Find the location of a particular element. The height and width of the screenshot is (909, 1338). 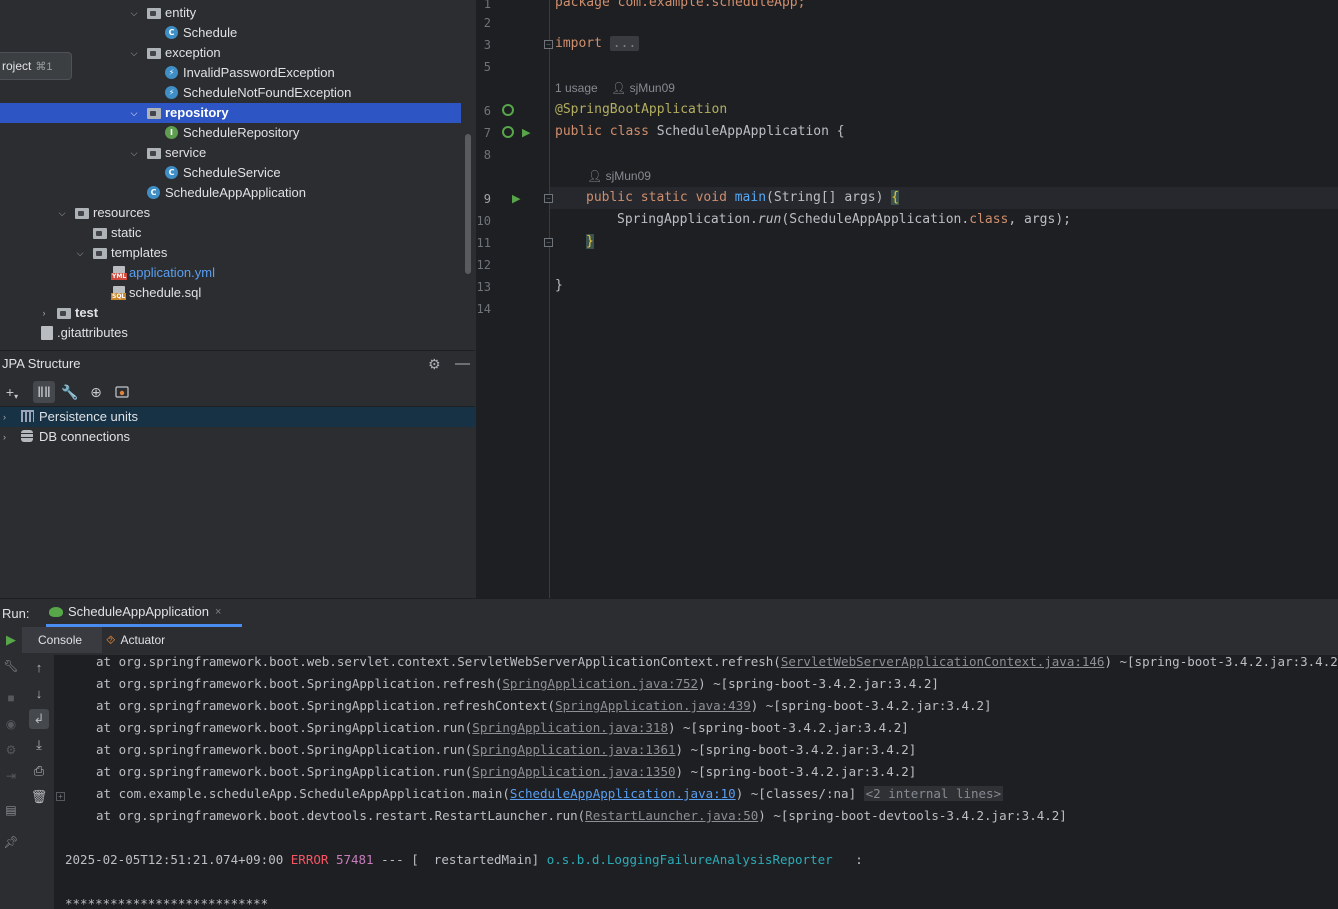

close-icon: × is located at coordinates (218, 612).